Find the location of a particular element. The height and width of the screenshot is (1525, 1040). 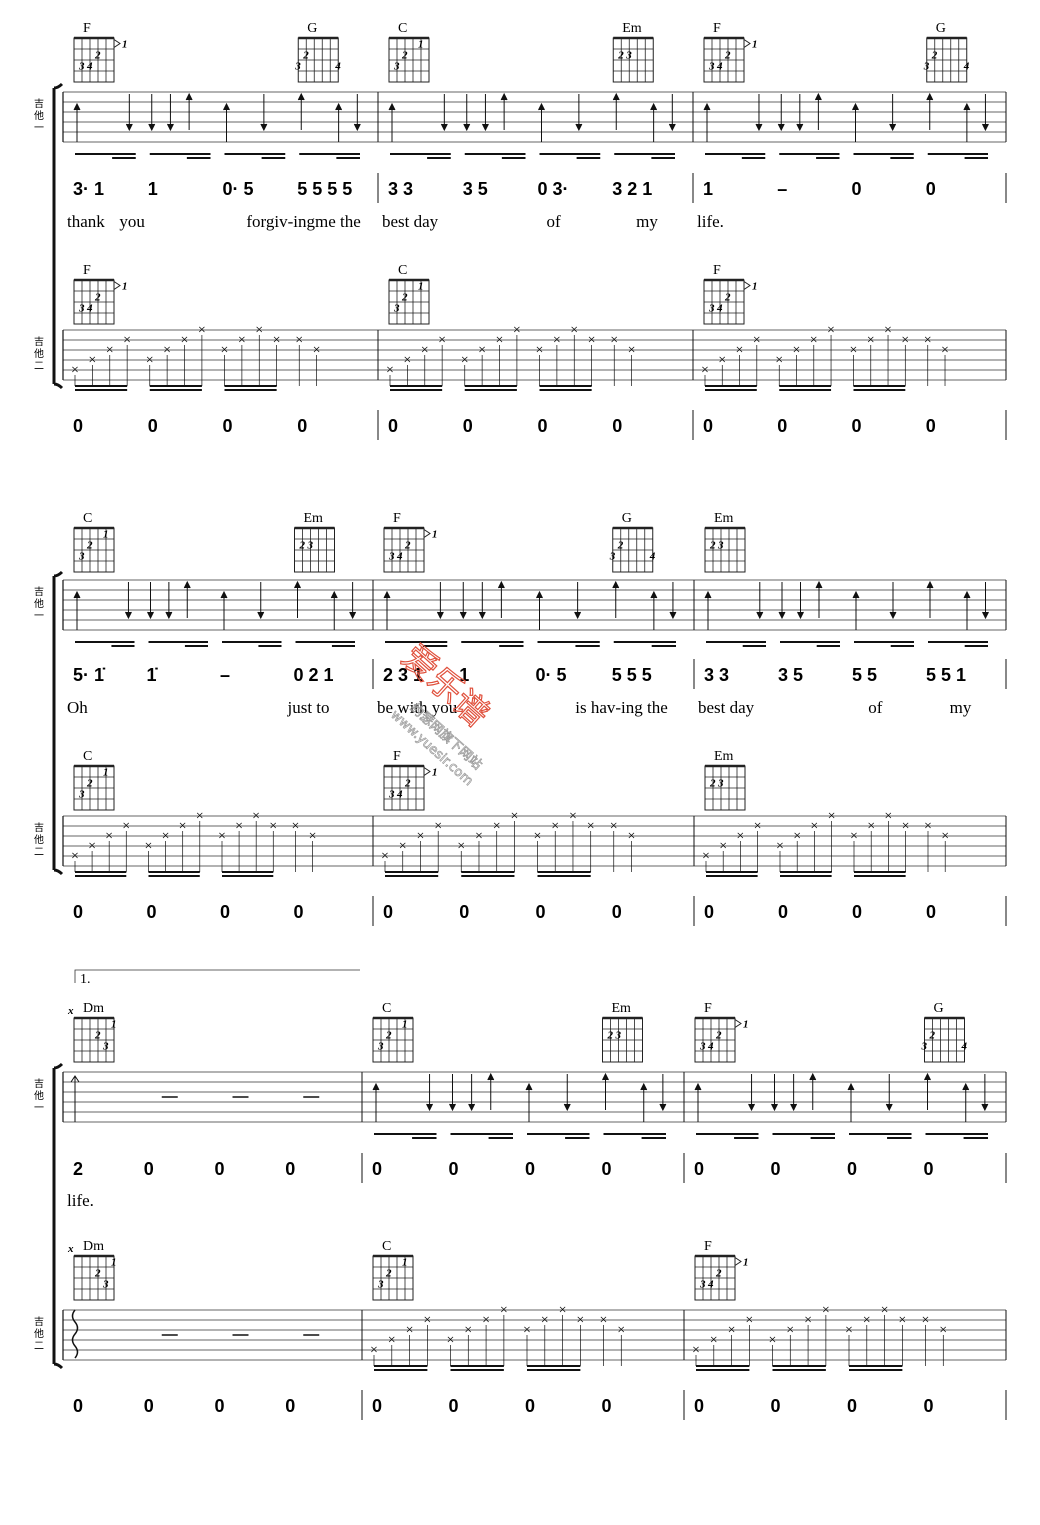

lyric: just to is located at coordinates (308, 707).